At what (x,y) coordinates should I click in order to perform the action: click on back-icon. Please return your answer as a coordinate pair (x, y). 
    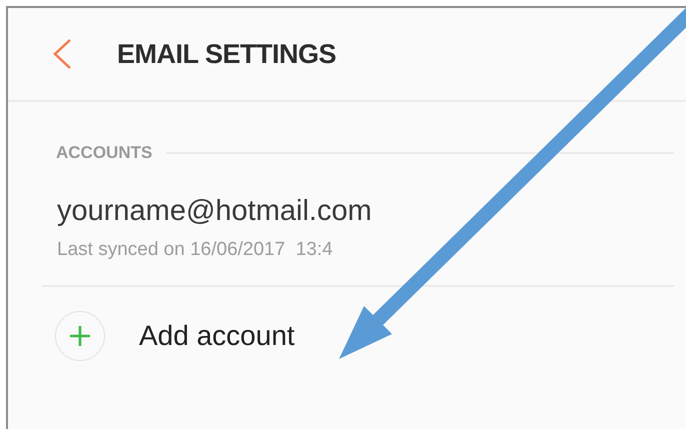
    Looking at the image, I should click on (62, 54).